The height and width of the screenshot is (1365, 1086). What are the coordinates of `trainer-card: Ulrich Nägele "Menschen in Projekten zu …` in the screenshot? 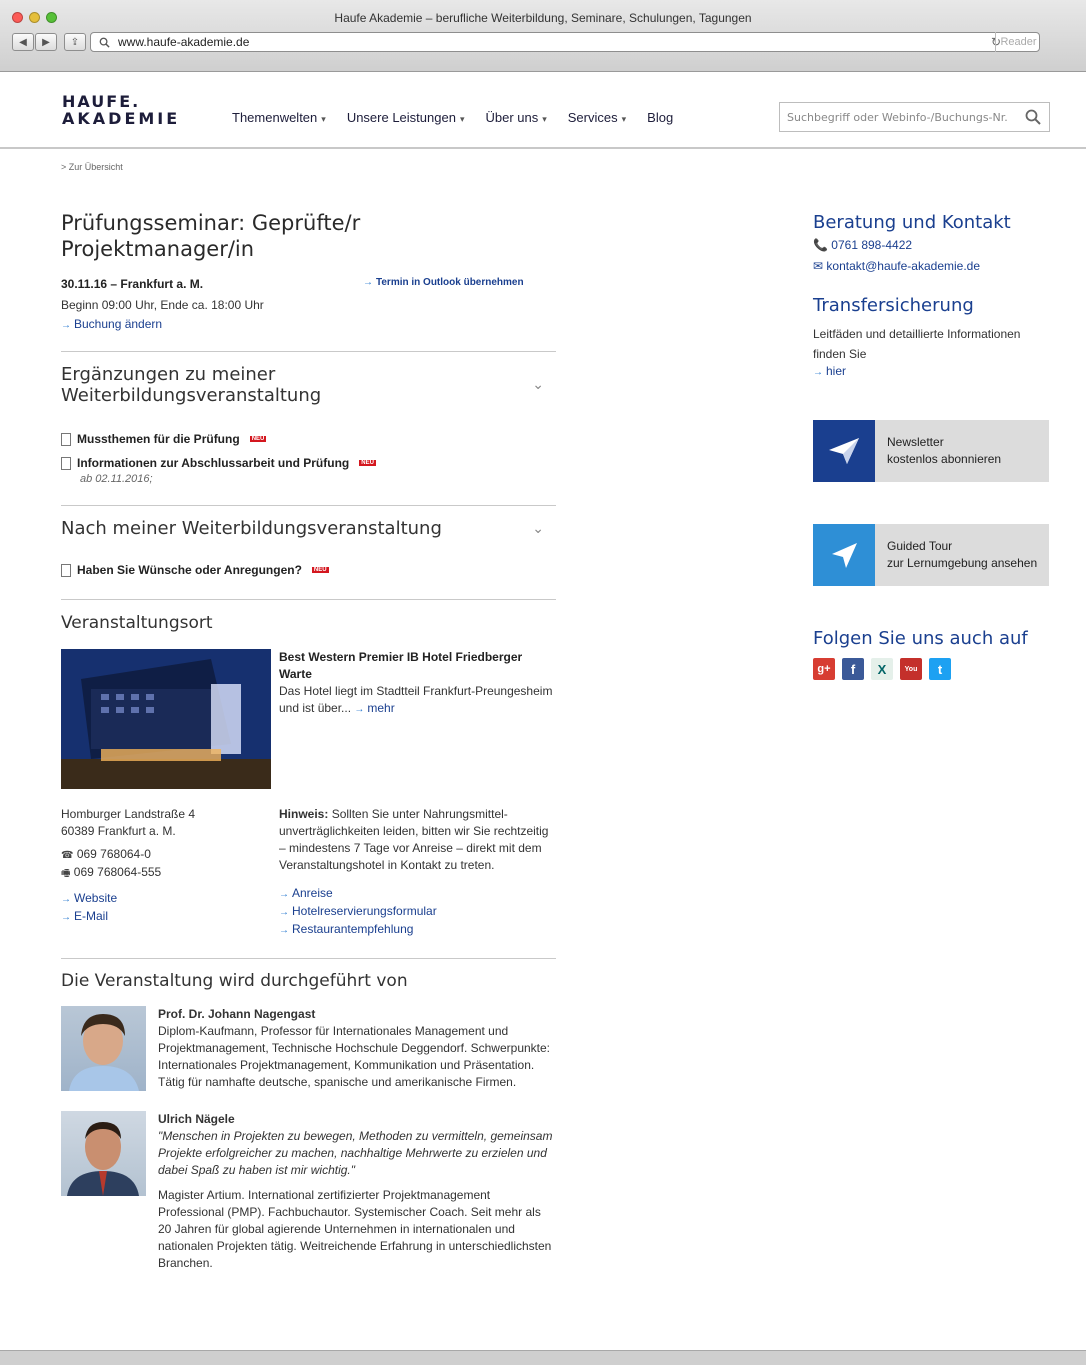 It's located at (308, 1191).